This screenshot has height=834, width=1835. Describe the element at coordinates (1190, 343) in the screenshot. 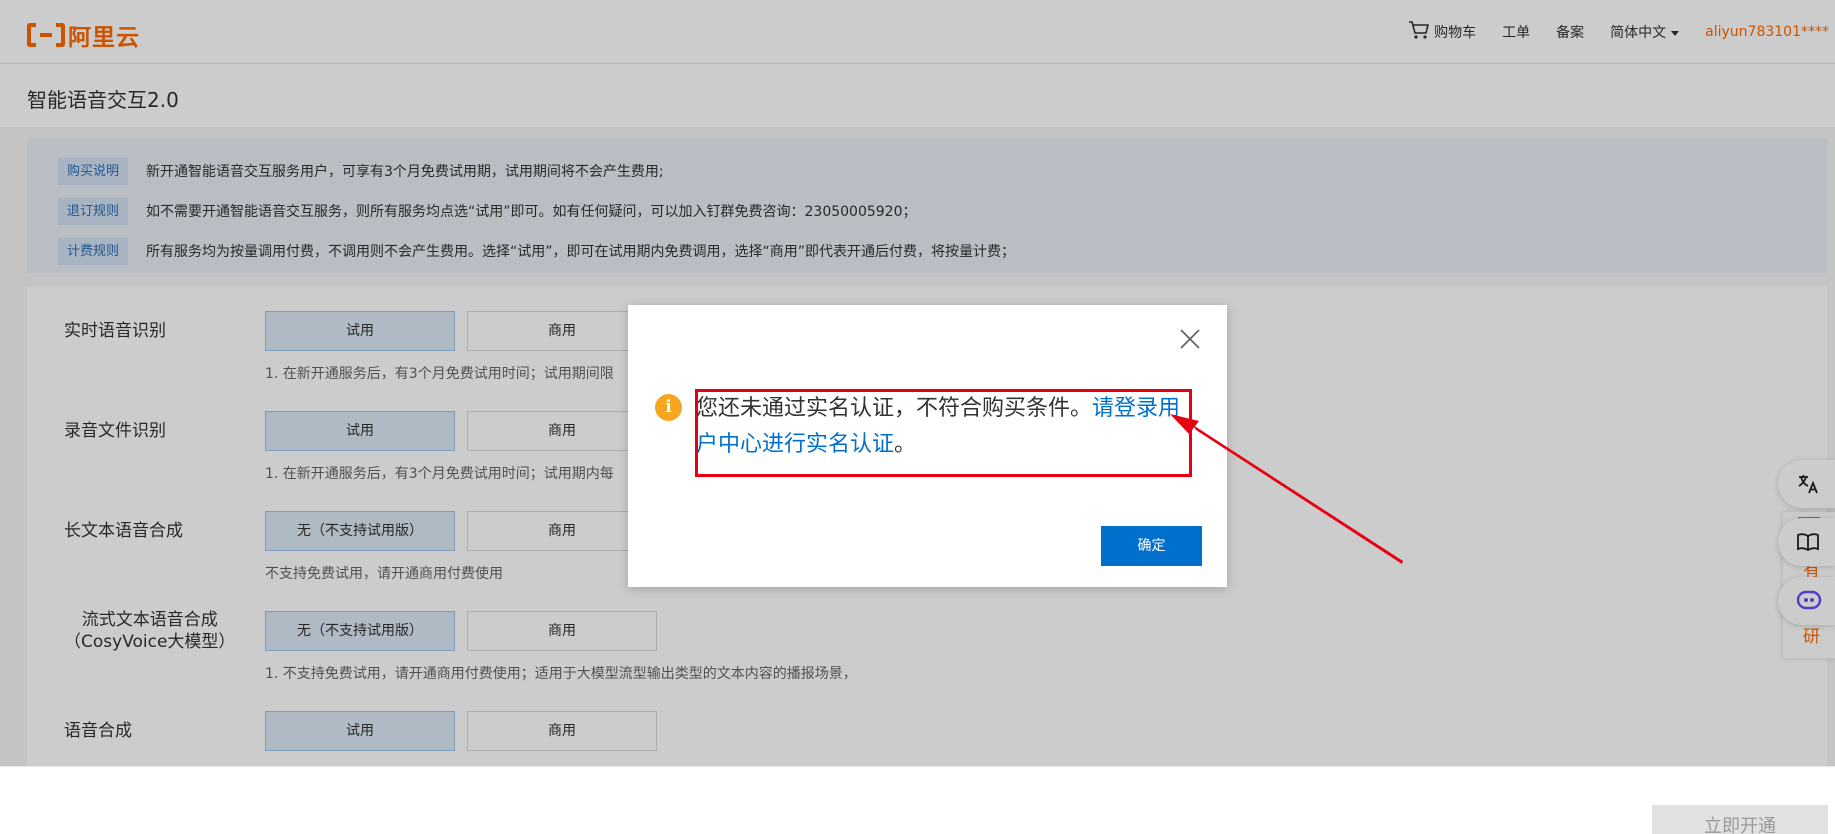

I see `close-icon` at that location.